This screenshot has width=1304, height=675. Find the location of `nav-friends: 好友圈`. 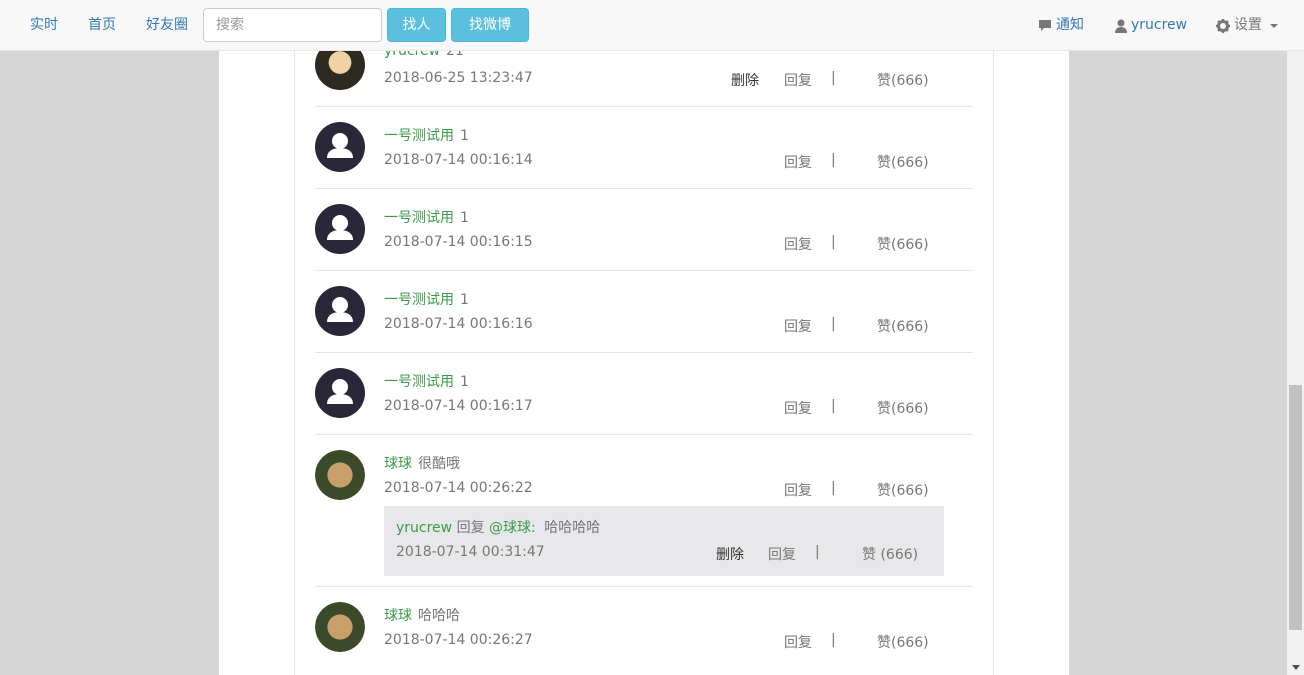

nav-friends: 好友圈 is located at coordinates (167, 25).